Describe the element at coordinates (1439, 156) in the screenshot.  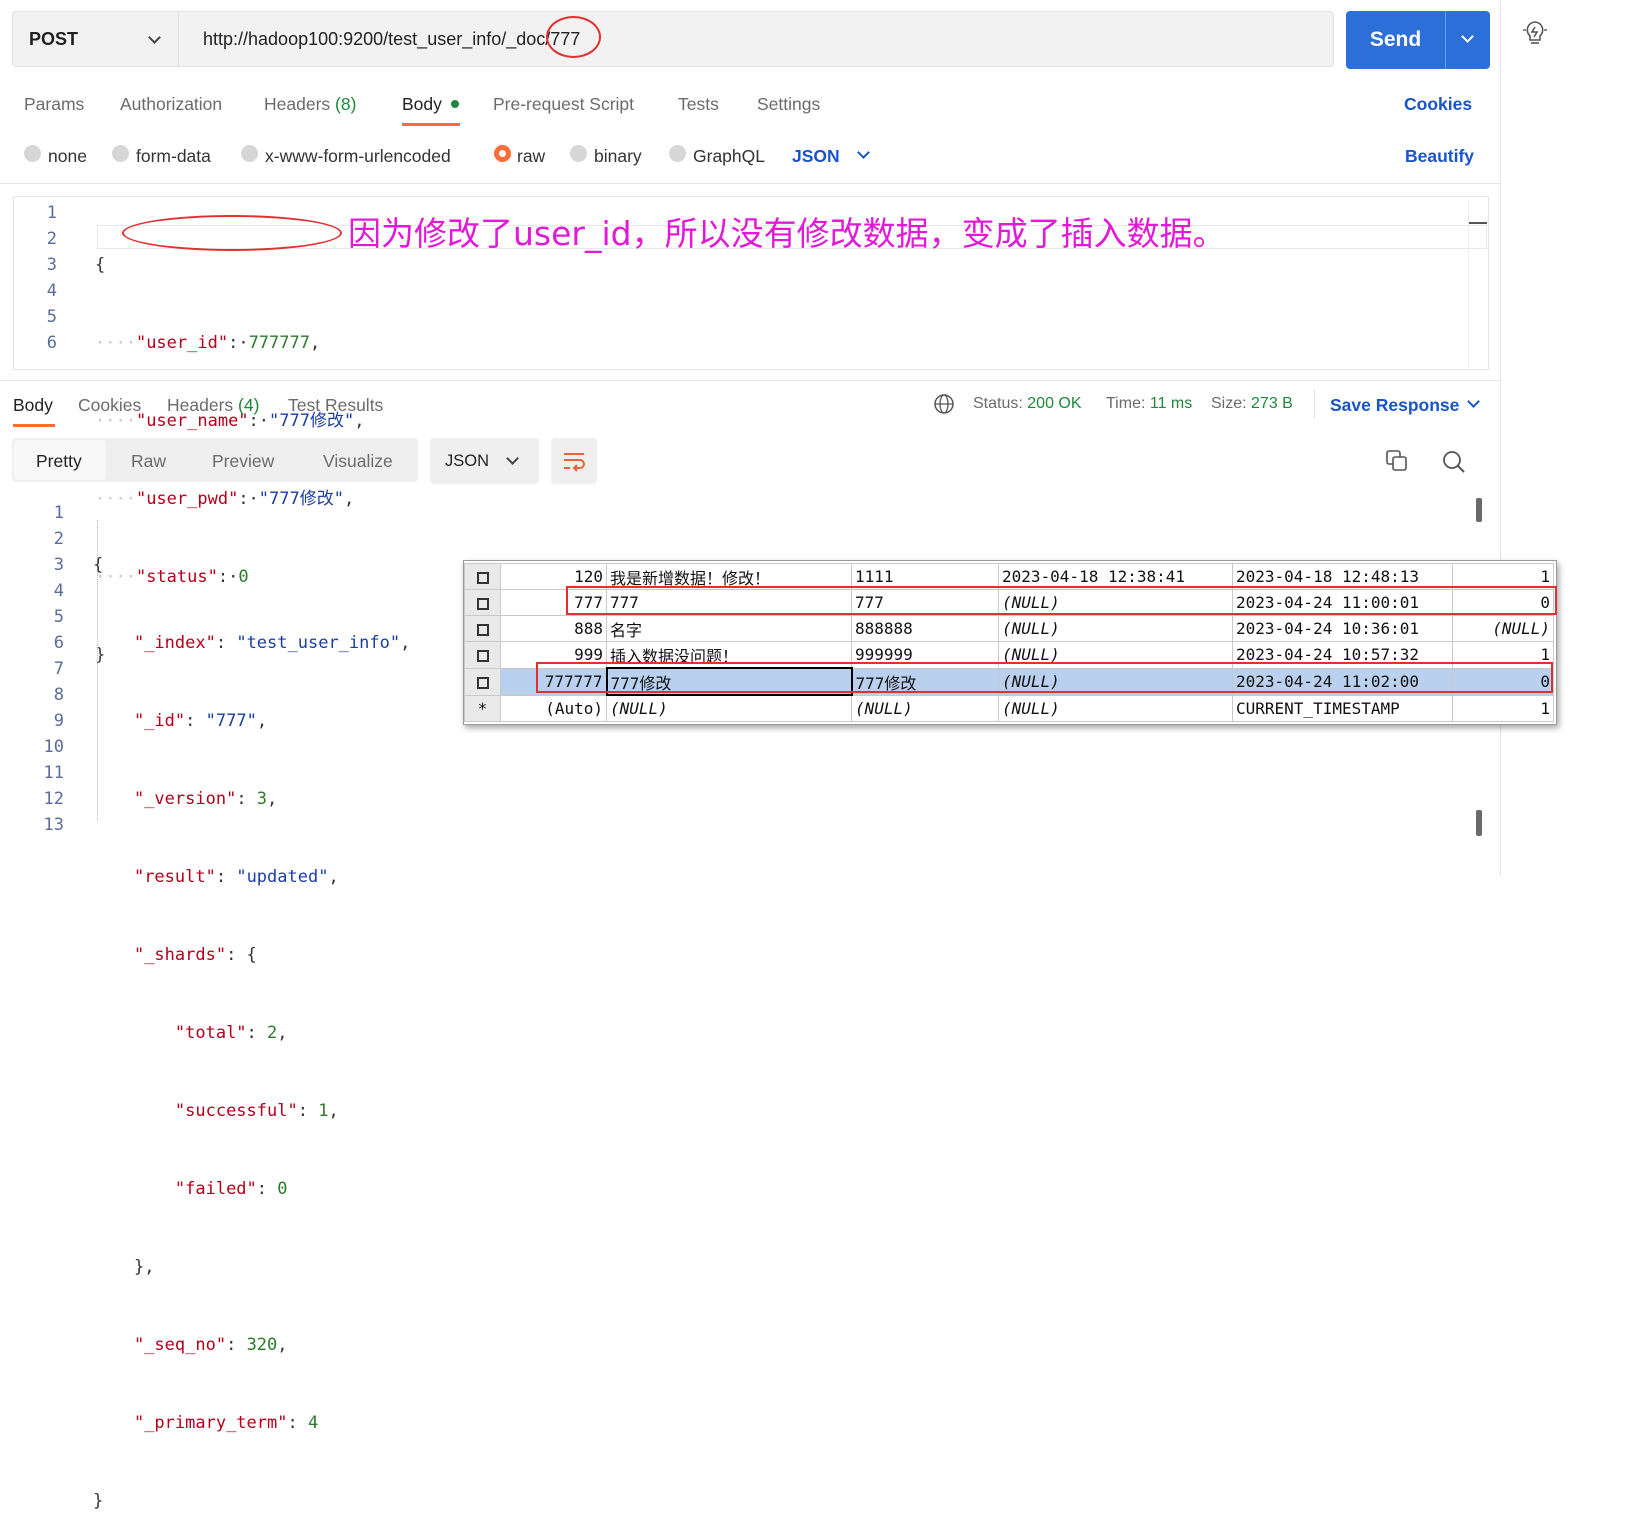
I see `beautify-link: Beautify` at that location.